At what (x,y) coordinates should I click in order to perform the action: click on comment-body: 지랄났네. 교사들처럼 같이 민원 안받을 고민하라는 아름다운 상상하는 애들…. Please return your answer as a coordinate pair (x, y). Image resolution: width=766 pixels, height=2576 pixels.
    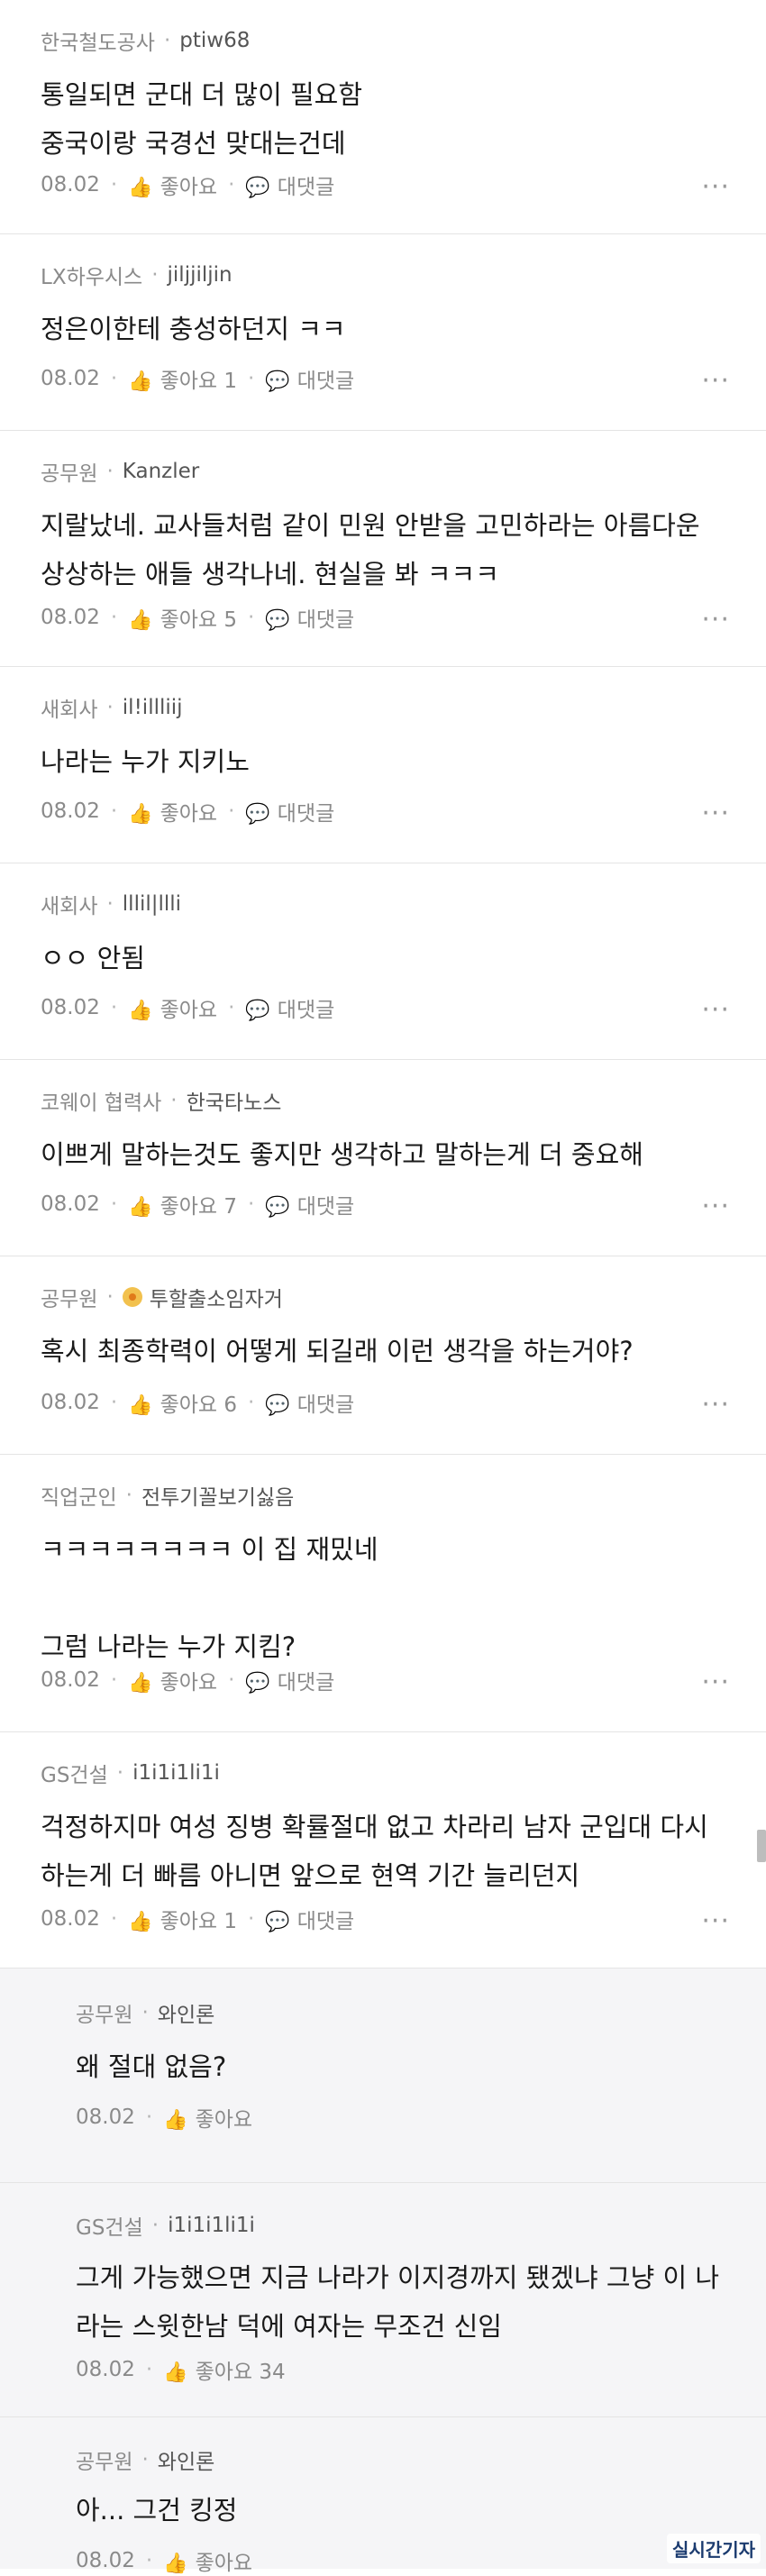
    Looking at the image, I should click on (371, 549).